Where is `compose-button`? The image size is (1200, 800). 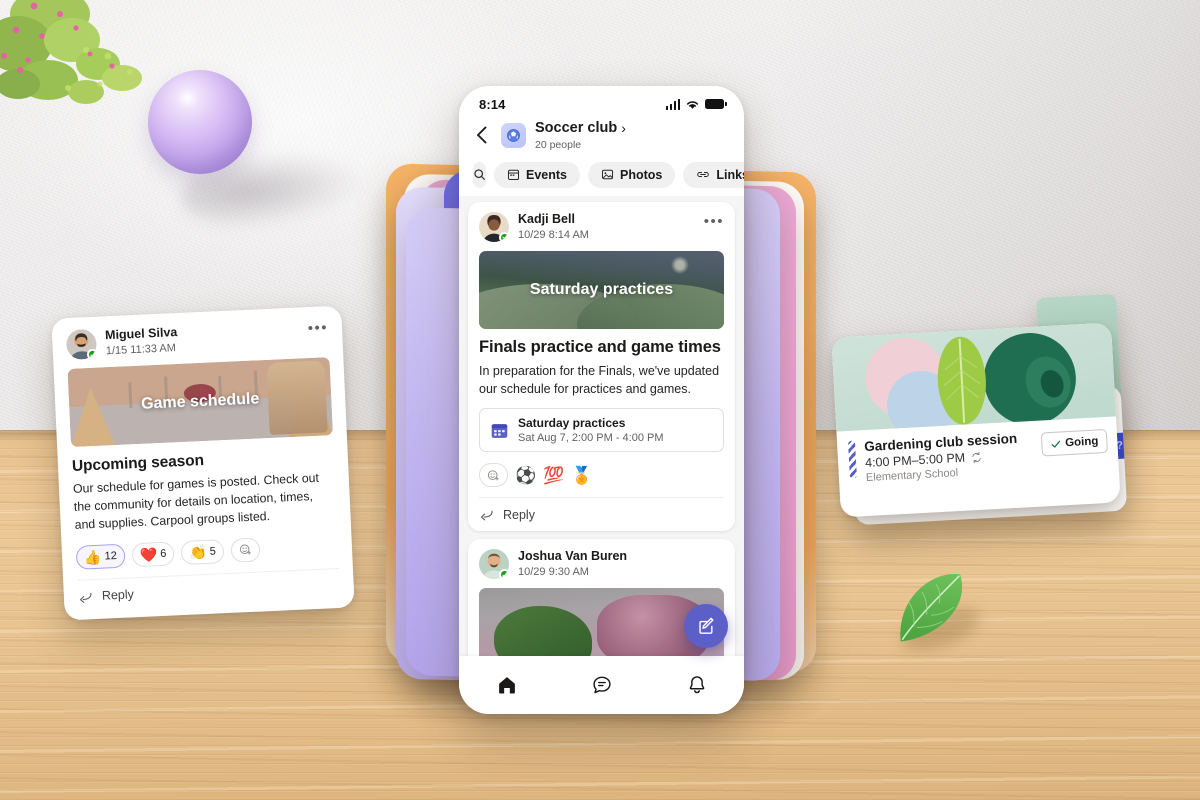
compose-button is located at coordinates (706, 626).